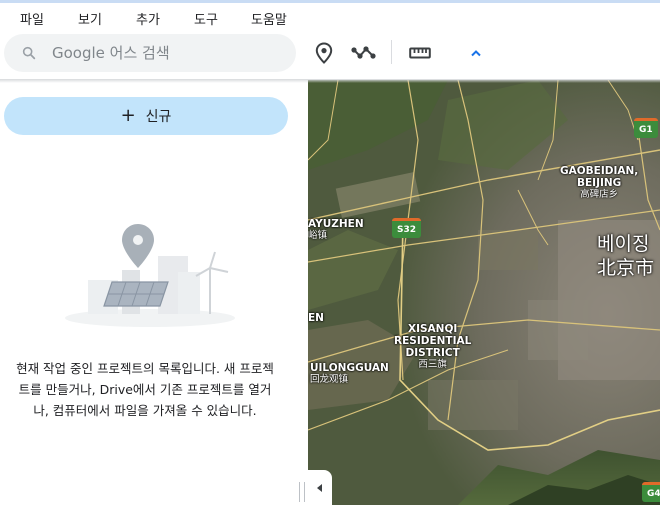 The width and height of the screenshot is (660, 505). Describe the element at coordinates (316, 318) in the screenshot. I see `map-label-partial: EN` at that location.